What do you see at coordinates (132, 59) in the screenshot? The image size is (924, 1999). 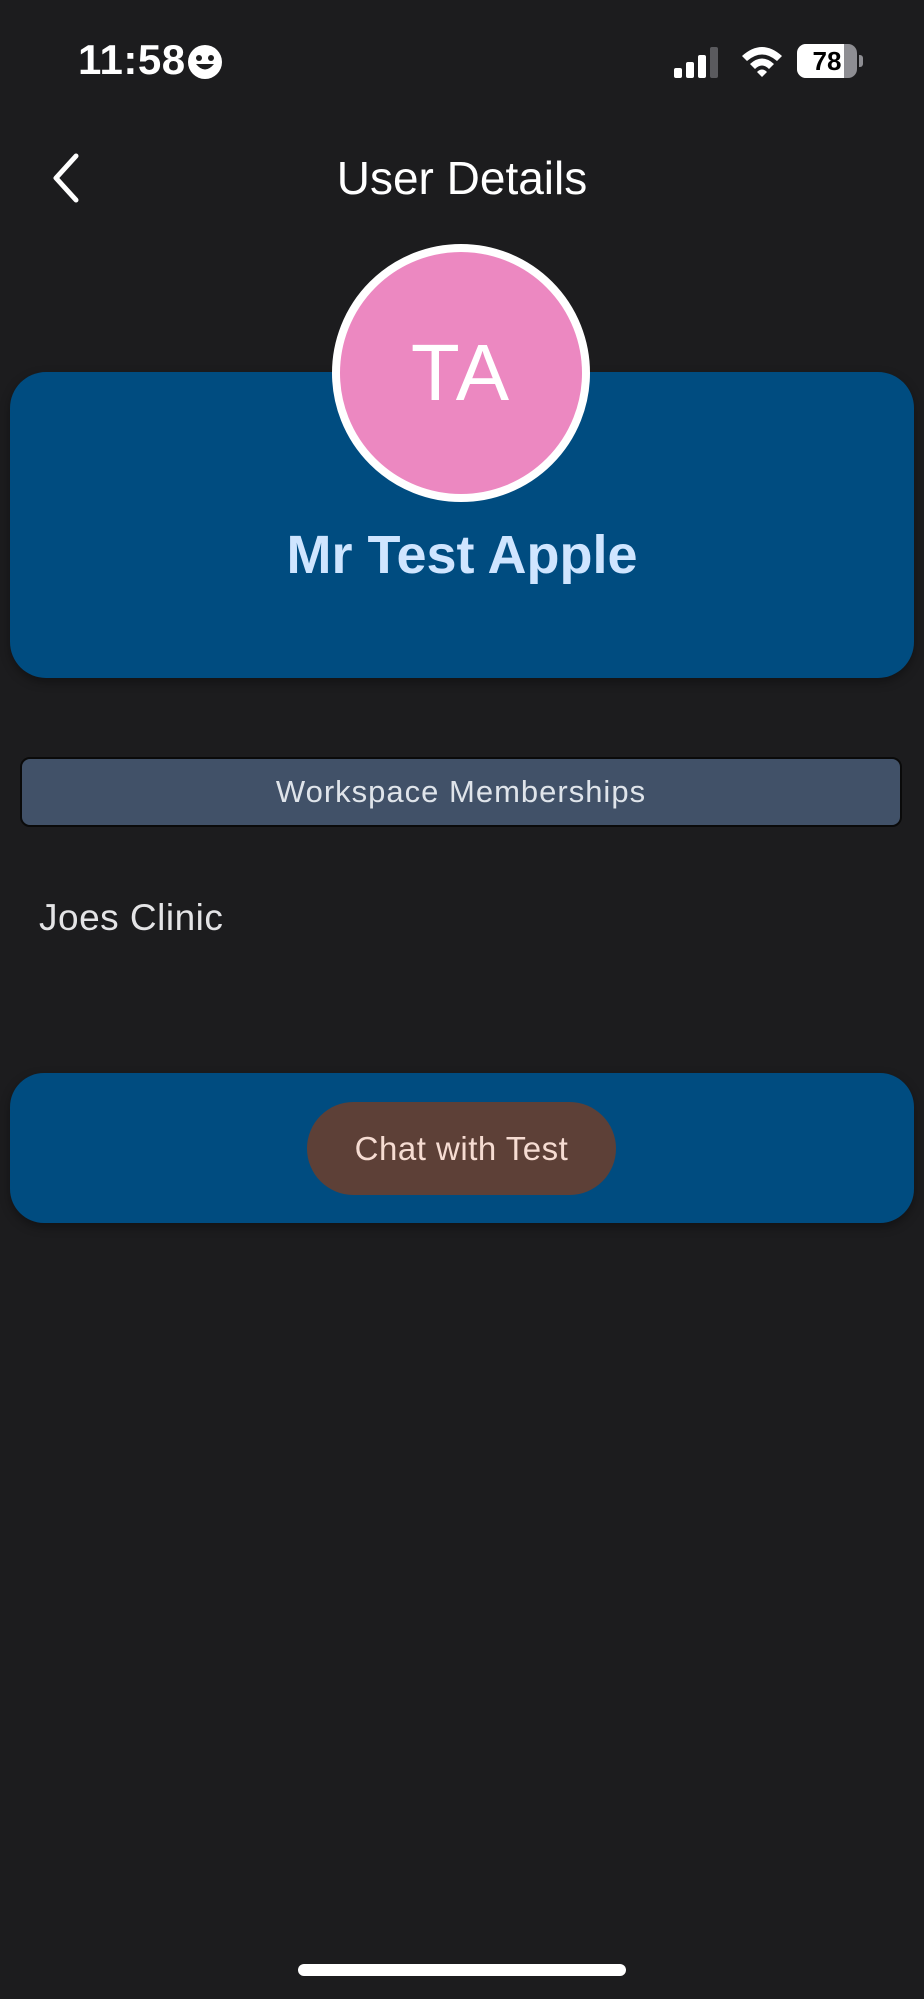 I see `status-time: 11:58` at bounding box center [132, 59].